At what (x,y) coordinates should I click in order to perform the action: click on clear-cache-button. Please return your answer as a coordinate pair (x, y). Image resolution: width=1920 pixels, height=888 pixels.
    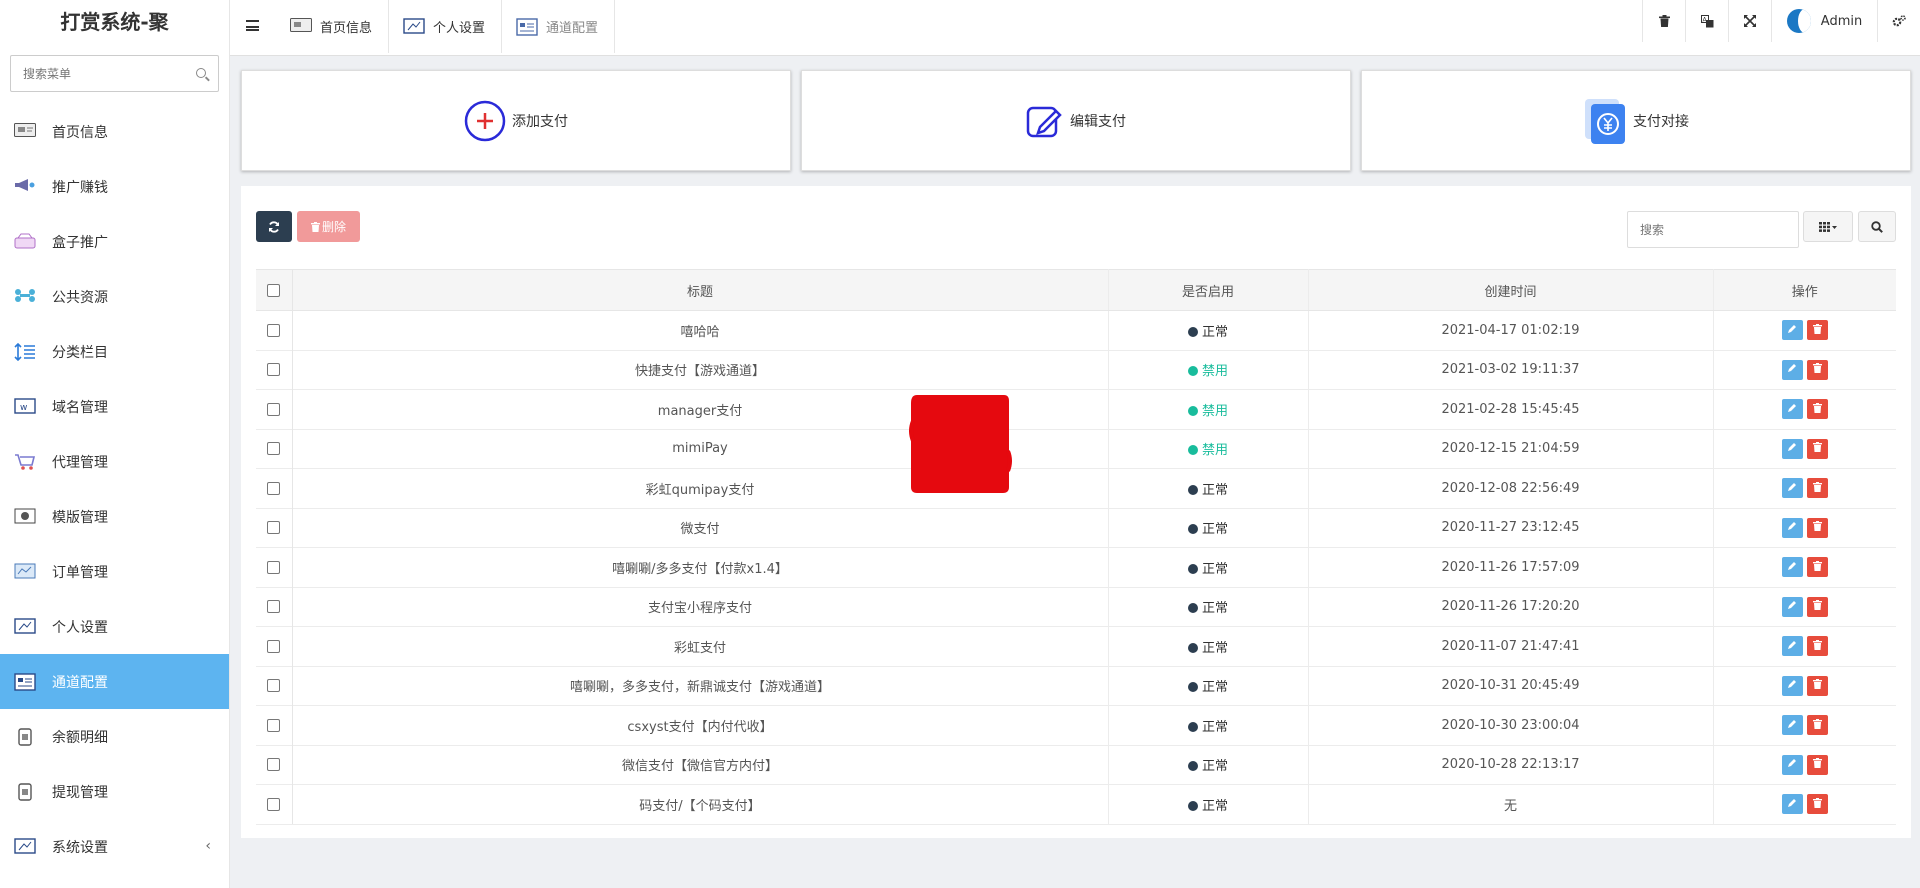
    Looking at the image, I should click on (1663, 21).